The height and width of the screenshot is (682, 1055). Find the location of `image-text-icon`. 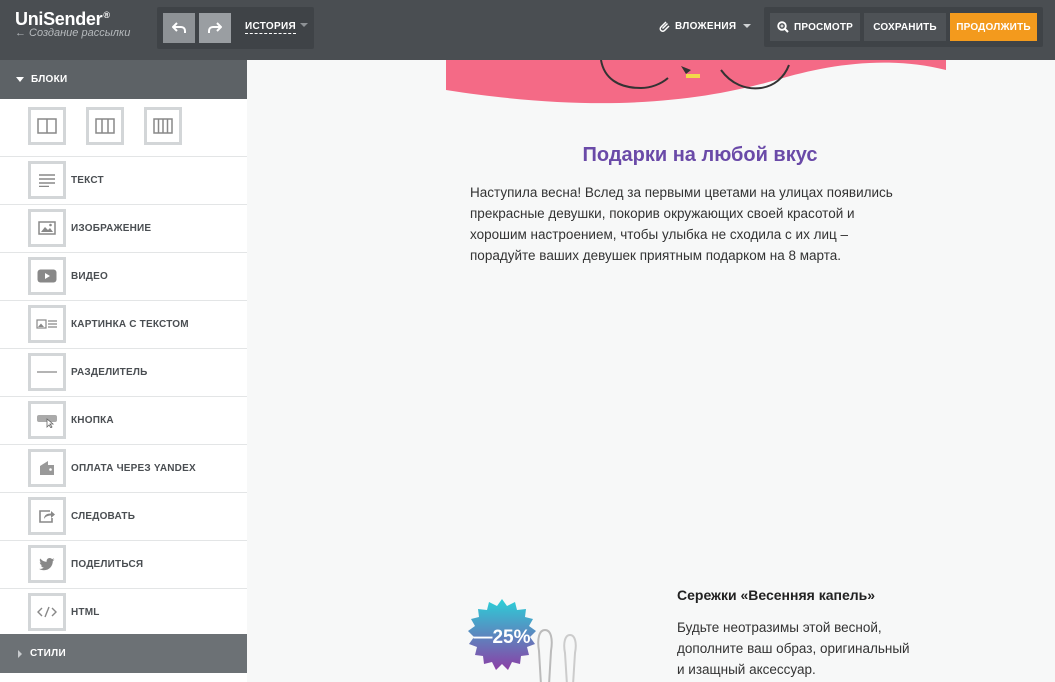

image-text-icon is located at coordinates (46, 324).